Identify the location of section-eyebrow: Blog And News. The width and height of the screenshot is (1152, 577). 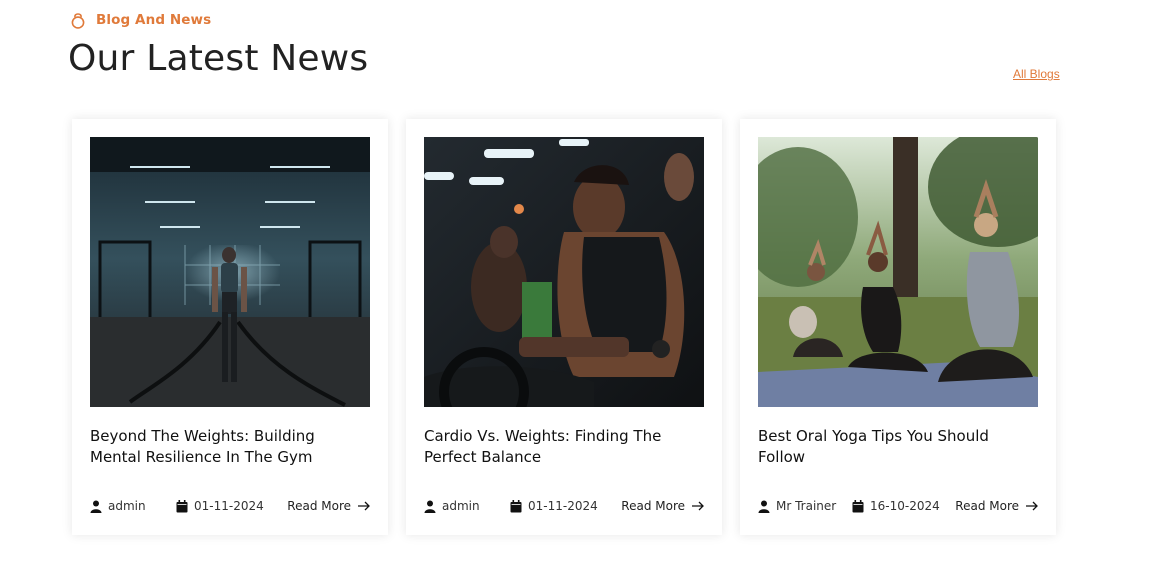
(140, 20).